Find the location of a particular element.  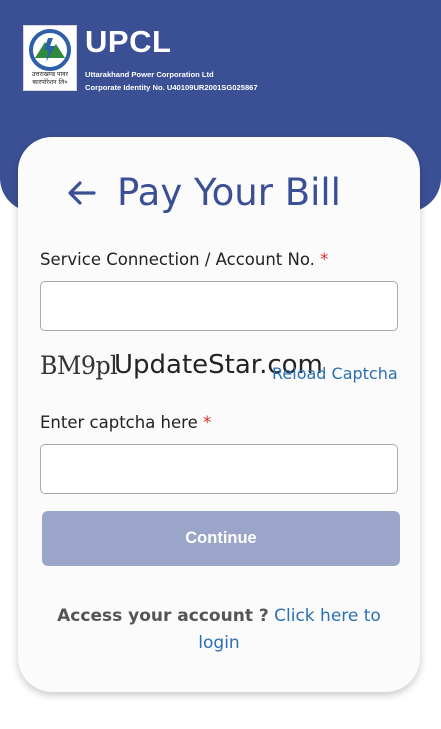

access-account-text: Access your account ? is located at coordinates (163, 616).